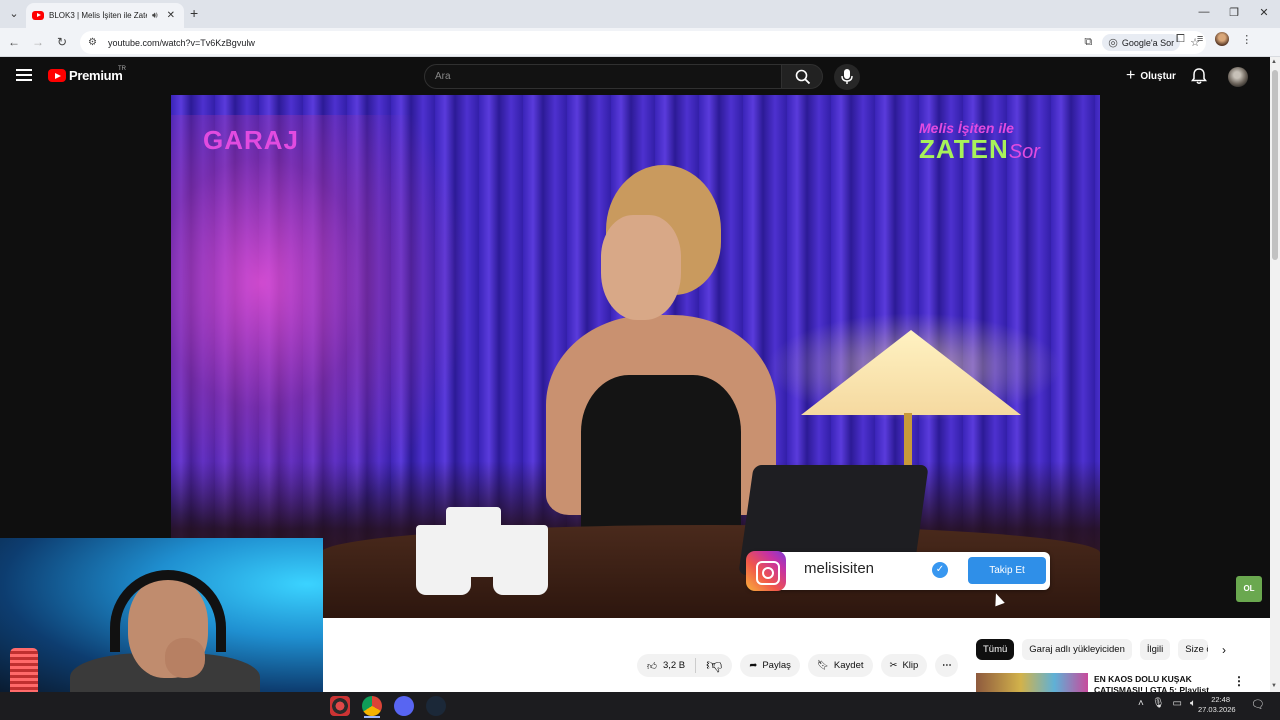 The height and width of the screenshot is (720, 1280). I want to click on speaker-icon: 🔊︎, so click(155, 15).